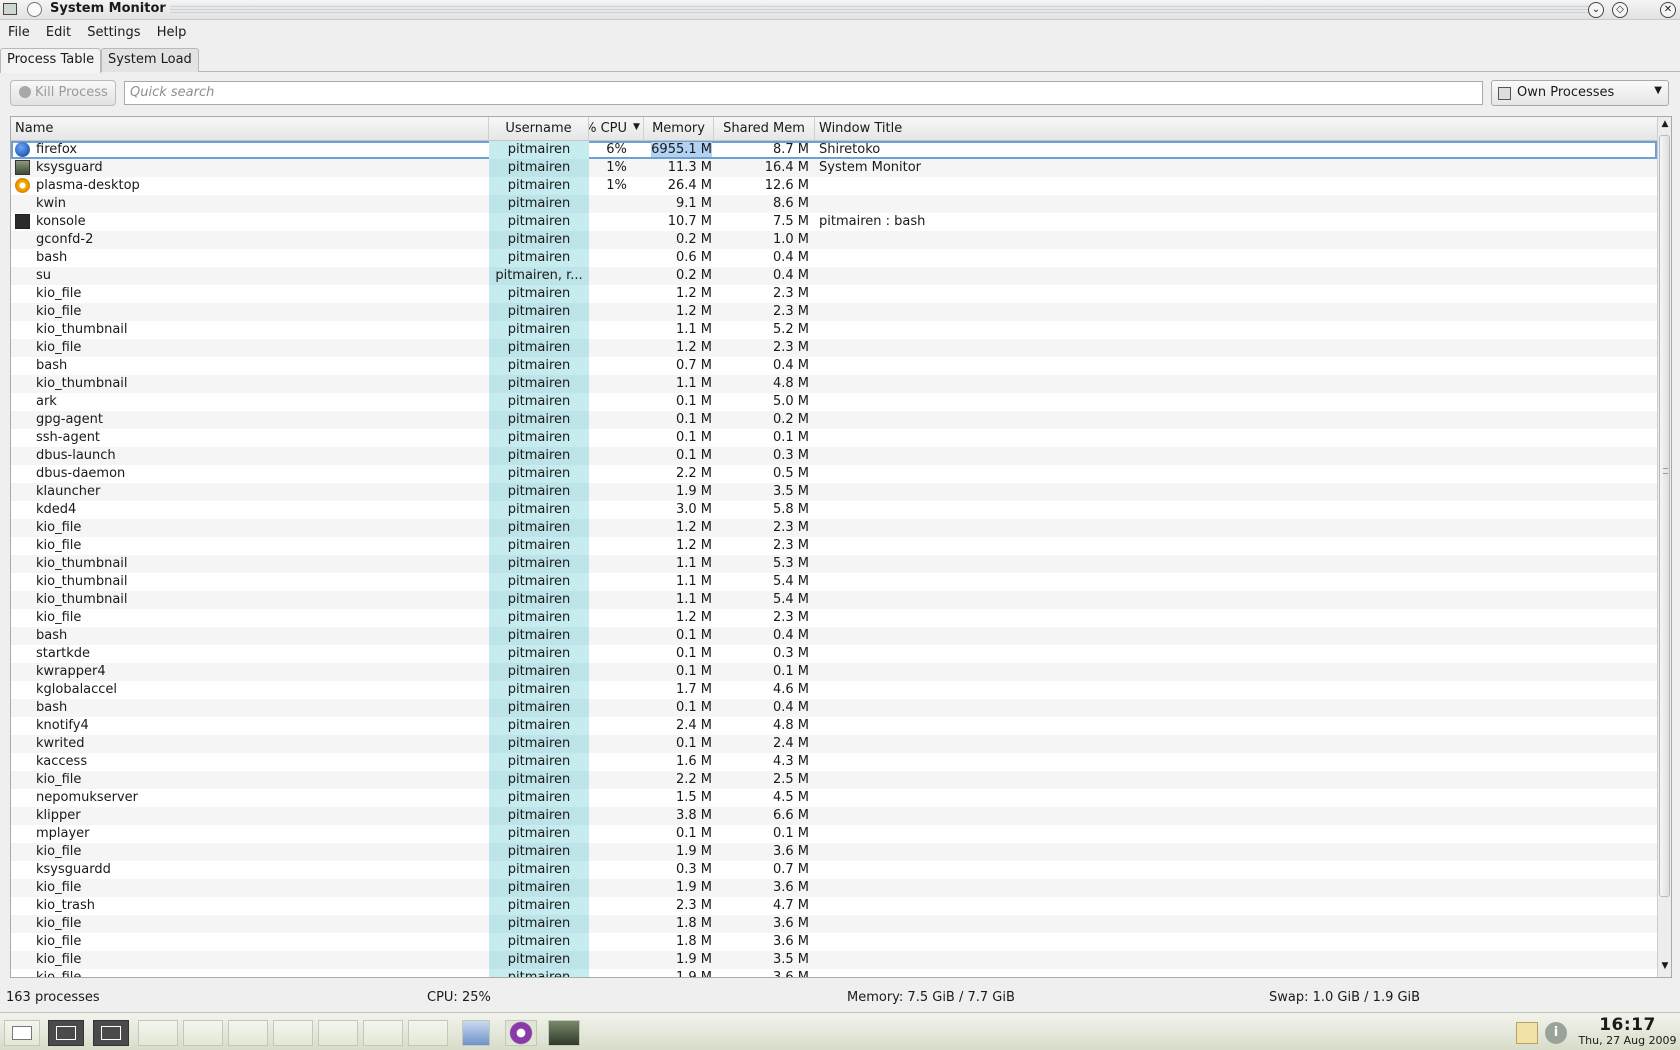 The height and width of the screenshot is (1050, 1680). What do you see at coordinates (834, 672) in the screenshot?
I see `table-row: kwrapper4 pitmairen 0.1 M 0.1 M` at bounding box center [834, 672].